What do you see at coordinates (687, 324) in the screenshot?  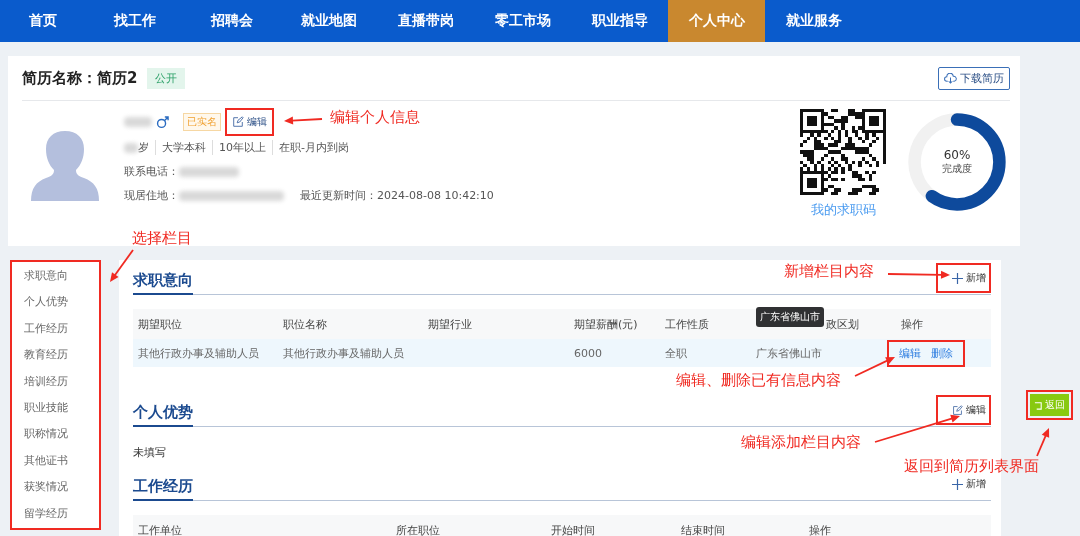 I see `column-header: 工作性质` at bounding box center [687, 324].